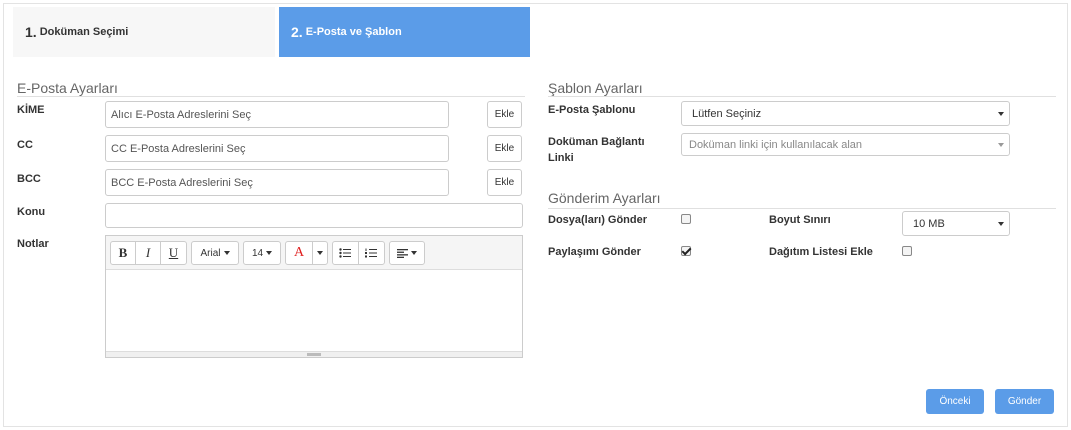 This screenshot has width=1071, height=430. Describe the element at coordinates (314, 311) in the screenshot. I see `notes-content` at that location.